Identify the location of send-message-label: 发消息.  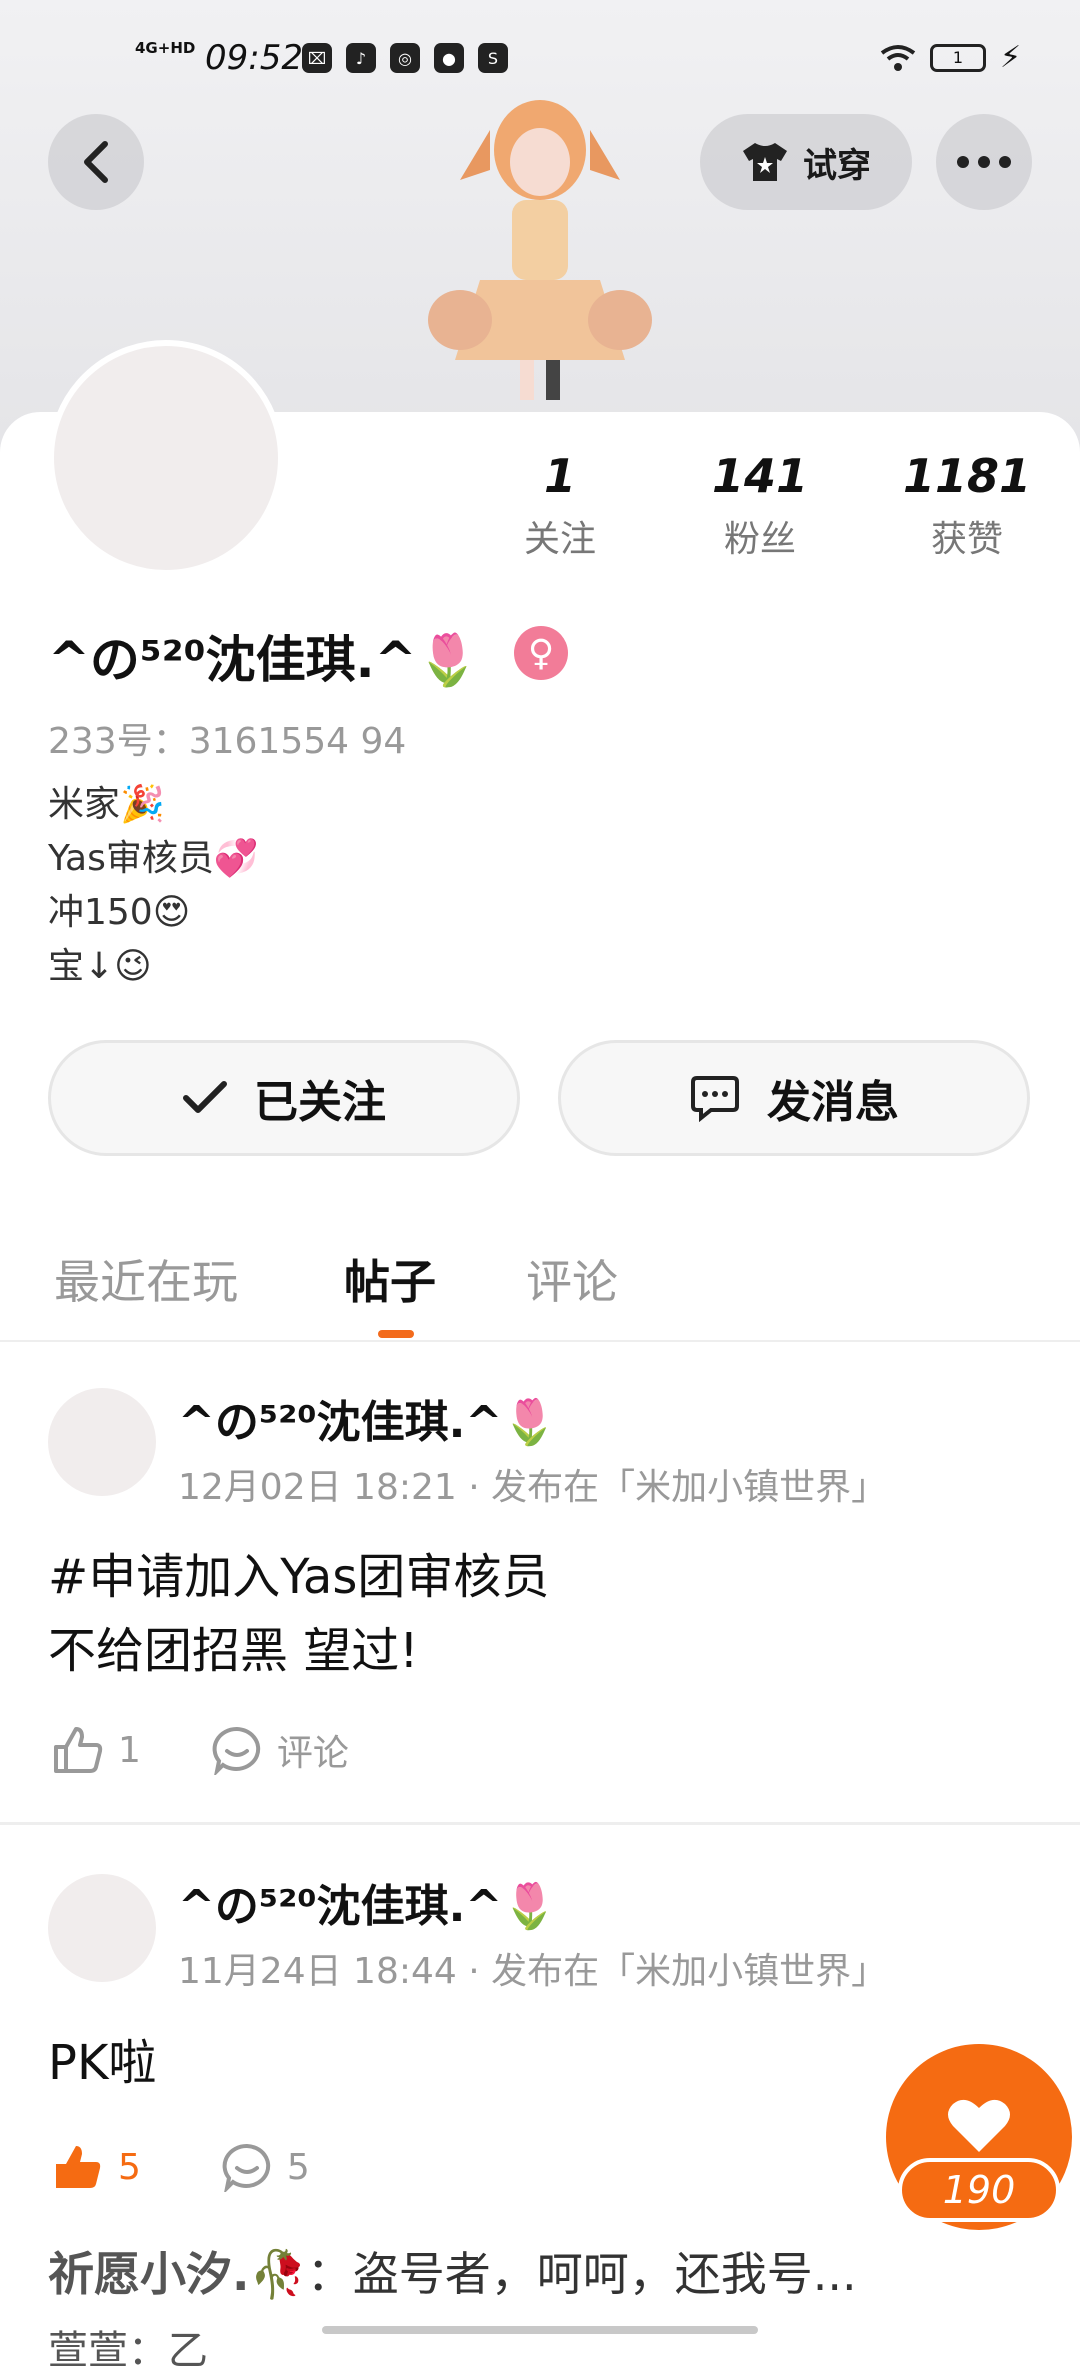
(833, 1102).